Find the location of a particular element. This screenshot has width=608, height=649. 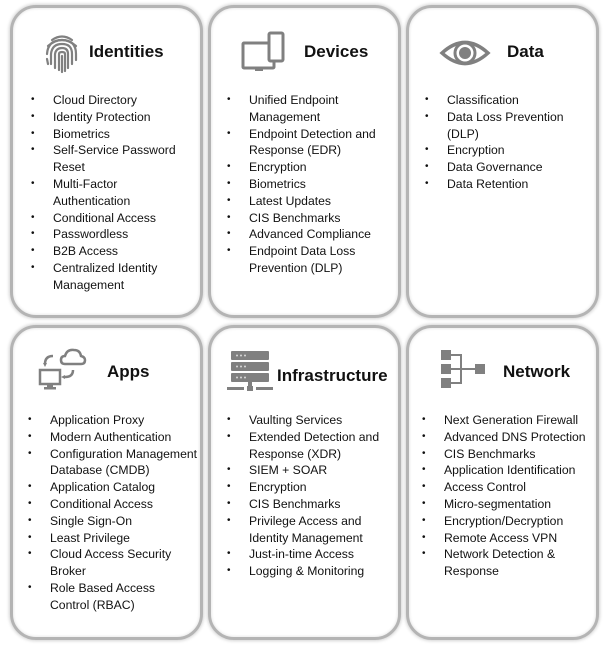

list-item: Data Governance is located at coordinates (509, 167).